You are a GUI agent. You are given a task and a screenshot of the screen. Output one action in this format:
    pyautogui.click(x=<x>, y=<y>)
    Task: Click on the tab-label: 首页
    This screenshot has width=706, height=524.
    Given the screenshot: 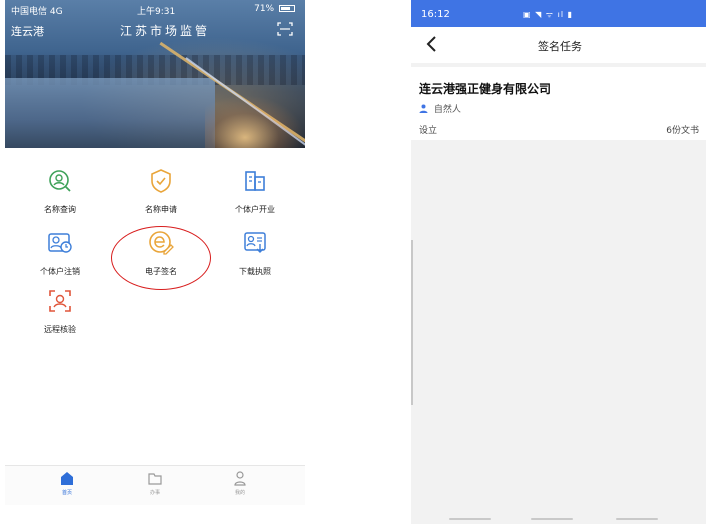 What is the action you would take?
    pyautogui.click(x=66, y=493)
    